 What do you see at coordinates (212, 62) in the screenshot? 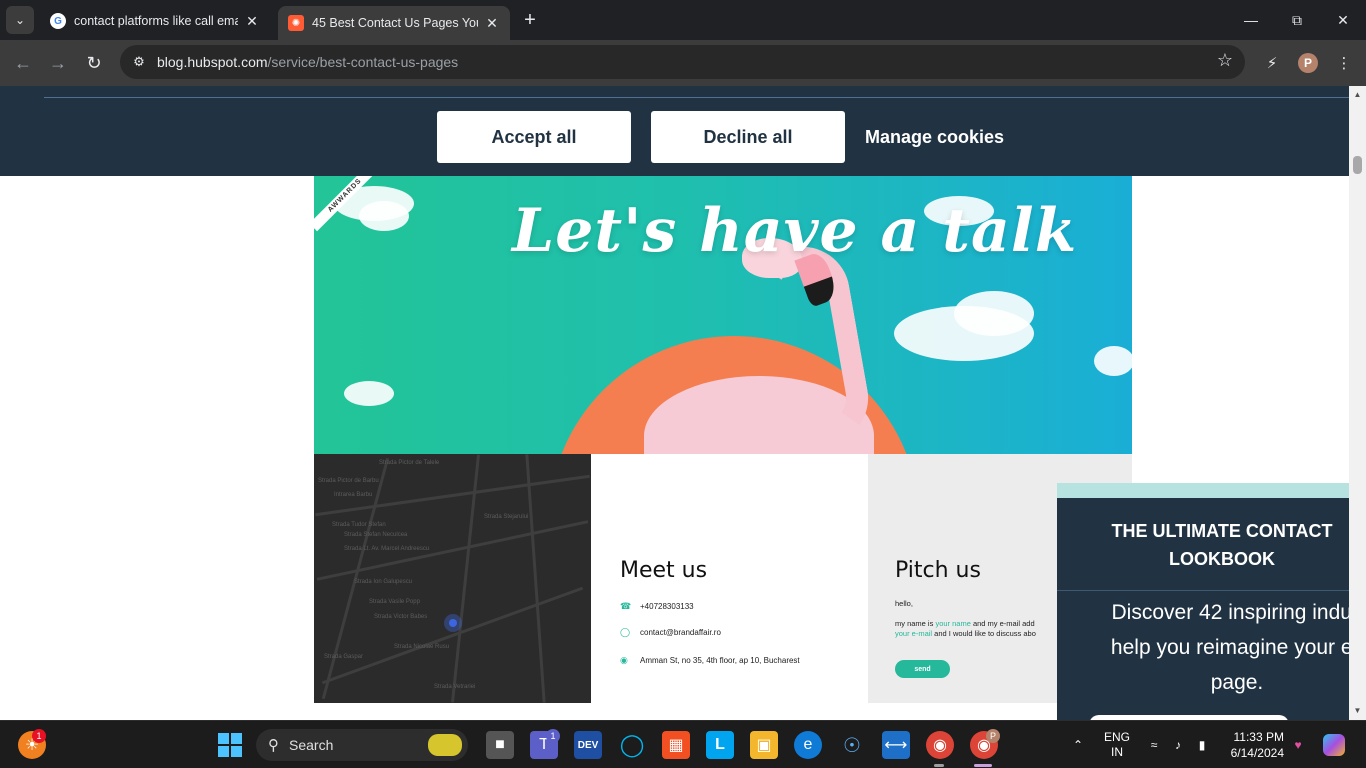
I see `url-host: blog.hubspot.com` at bounding box center [212, 62].